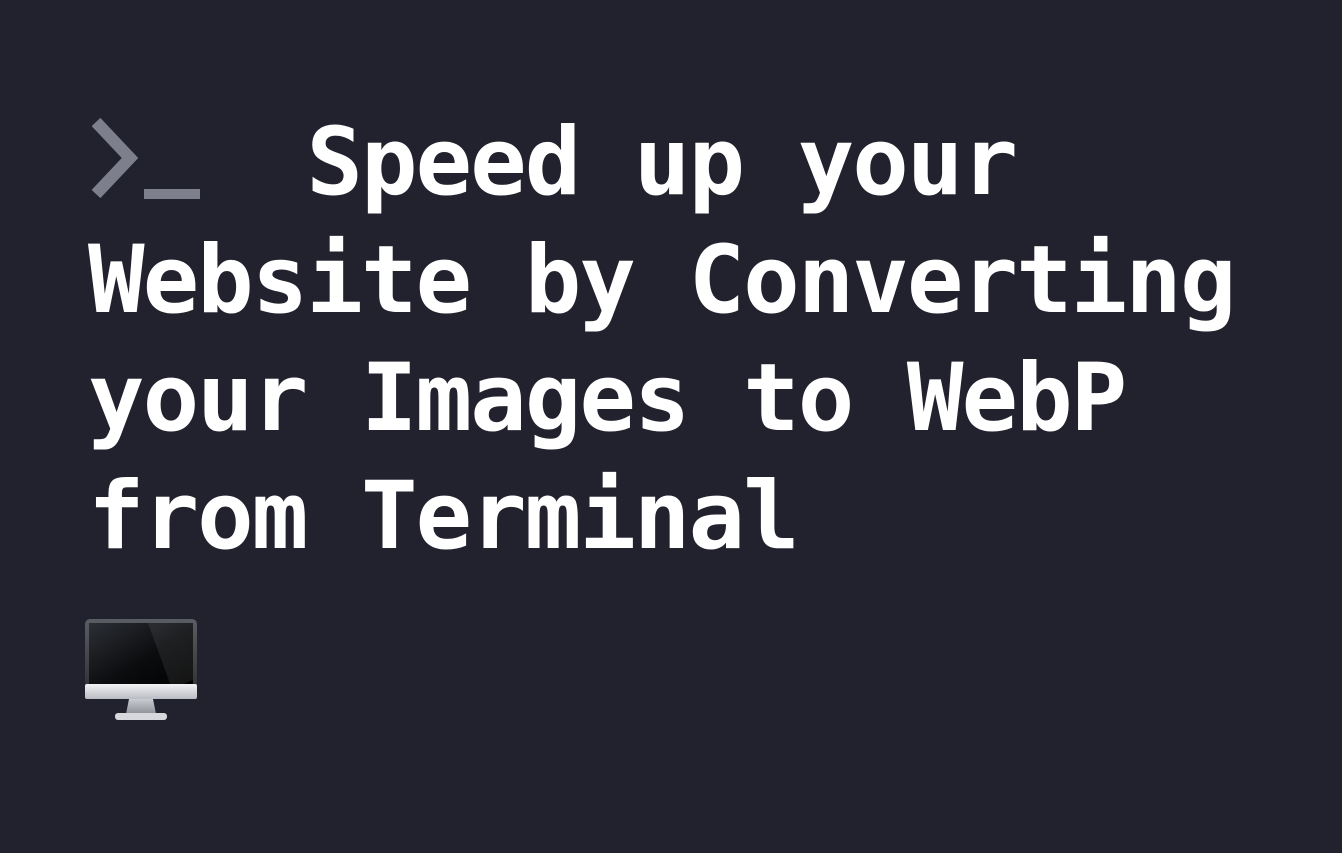  Describe the element at coordinates (662, 280) in the screenshot. I see `title-line-2: Website by Converting` at that location.